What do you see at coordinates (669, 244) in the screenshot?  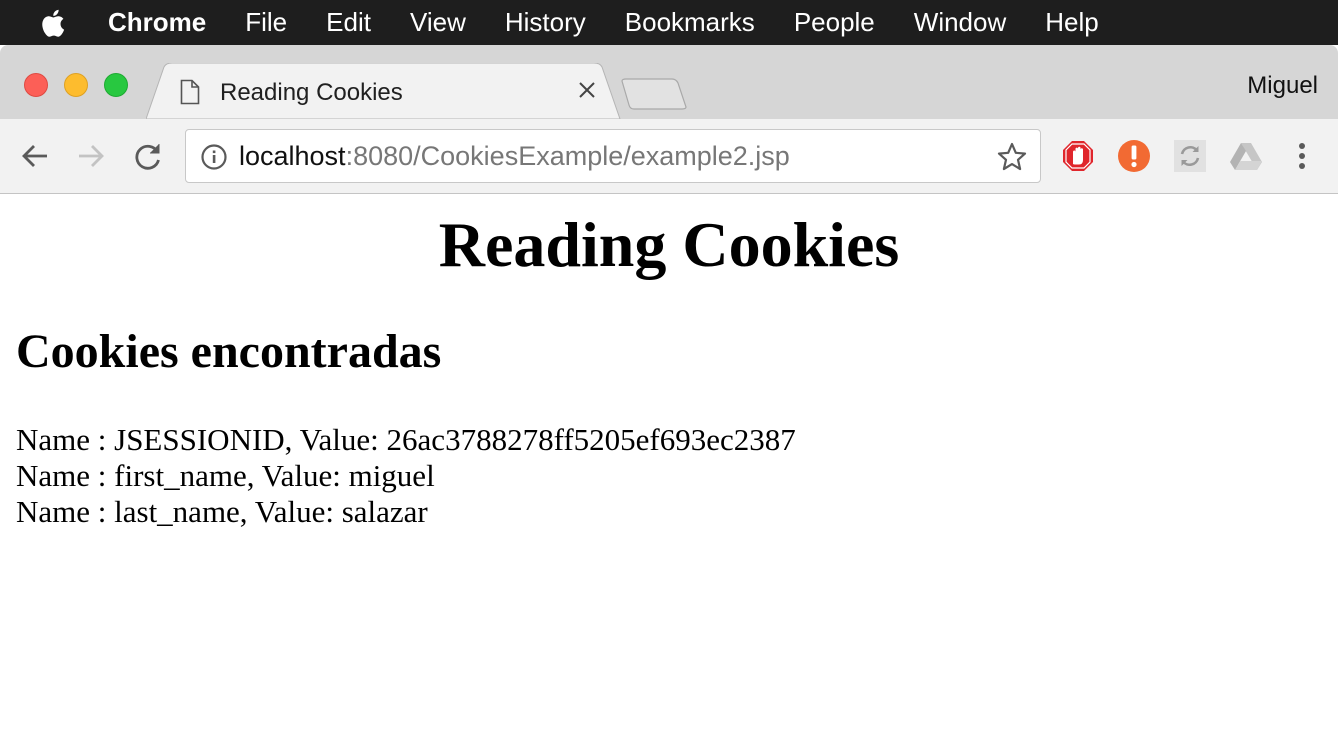 I see `page-title: Reading Cookies` at bounding box center [669, 244].